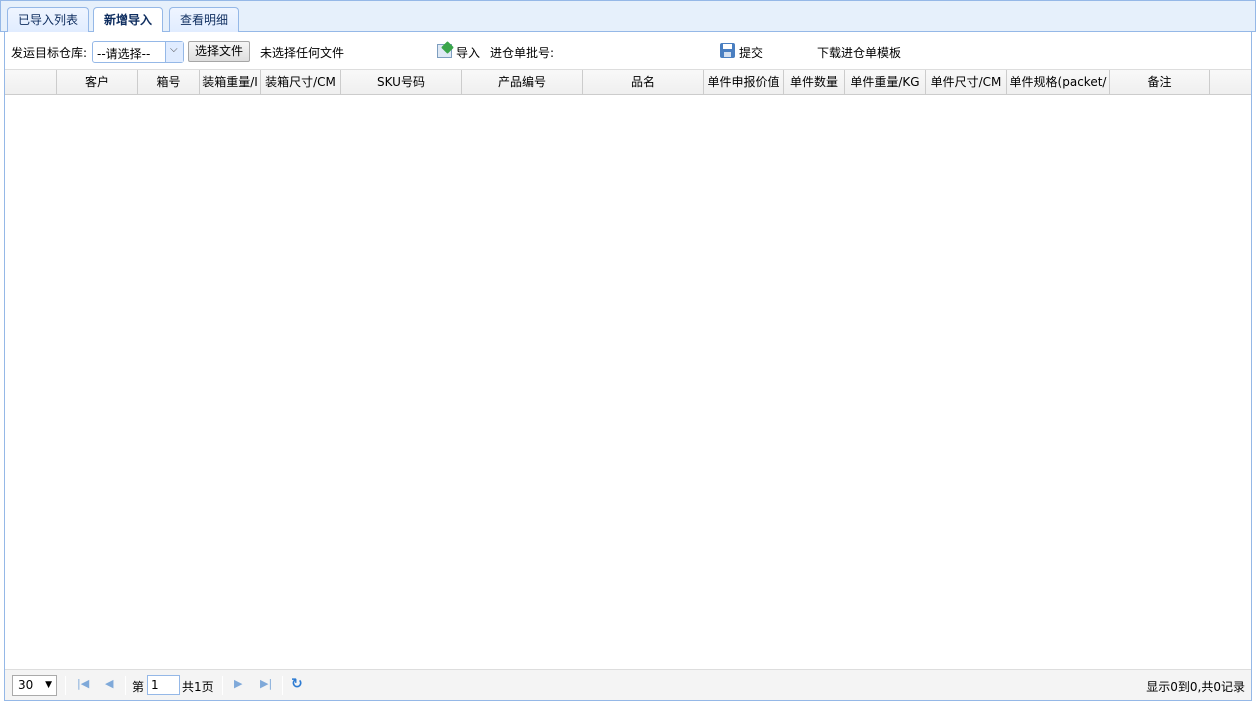  What do you see at coordinates (628, 684) in the screenshot?
I see `pager: 30 ▼ |◀ ◀ 第 共1页 ▶ ▶| ↻ 显示0到0,共0记录` at bounding box center [628, 684].